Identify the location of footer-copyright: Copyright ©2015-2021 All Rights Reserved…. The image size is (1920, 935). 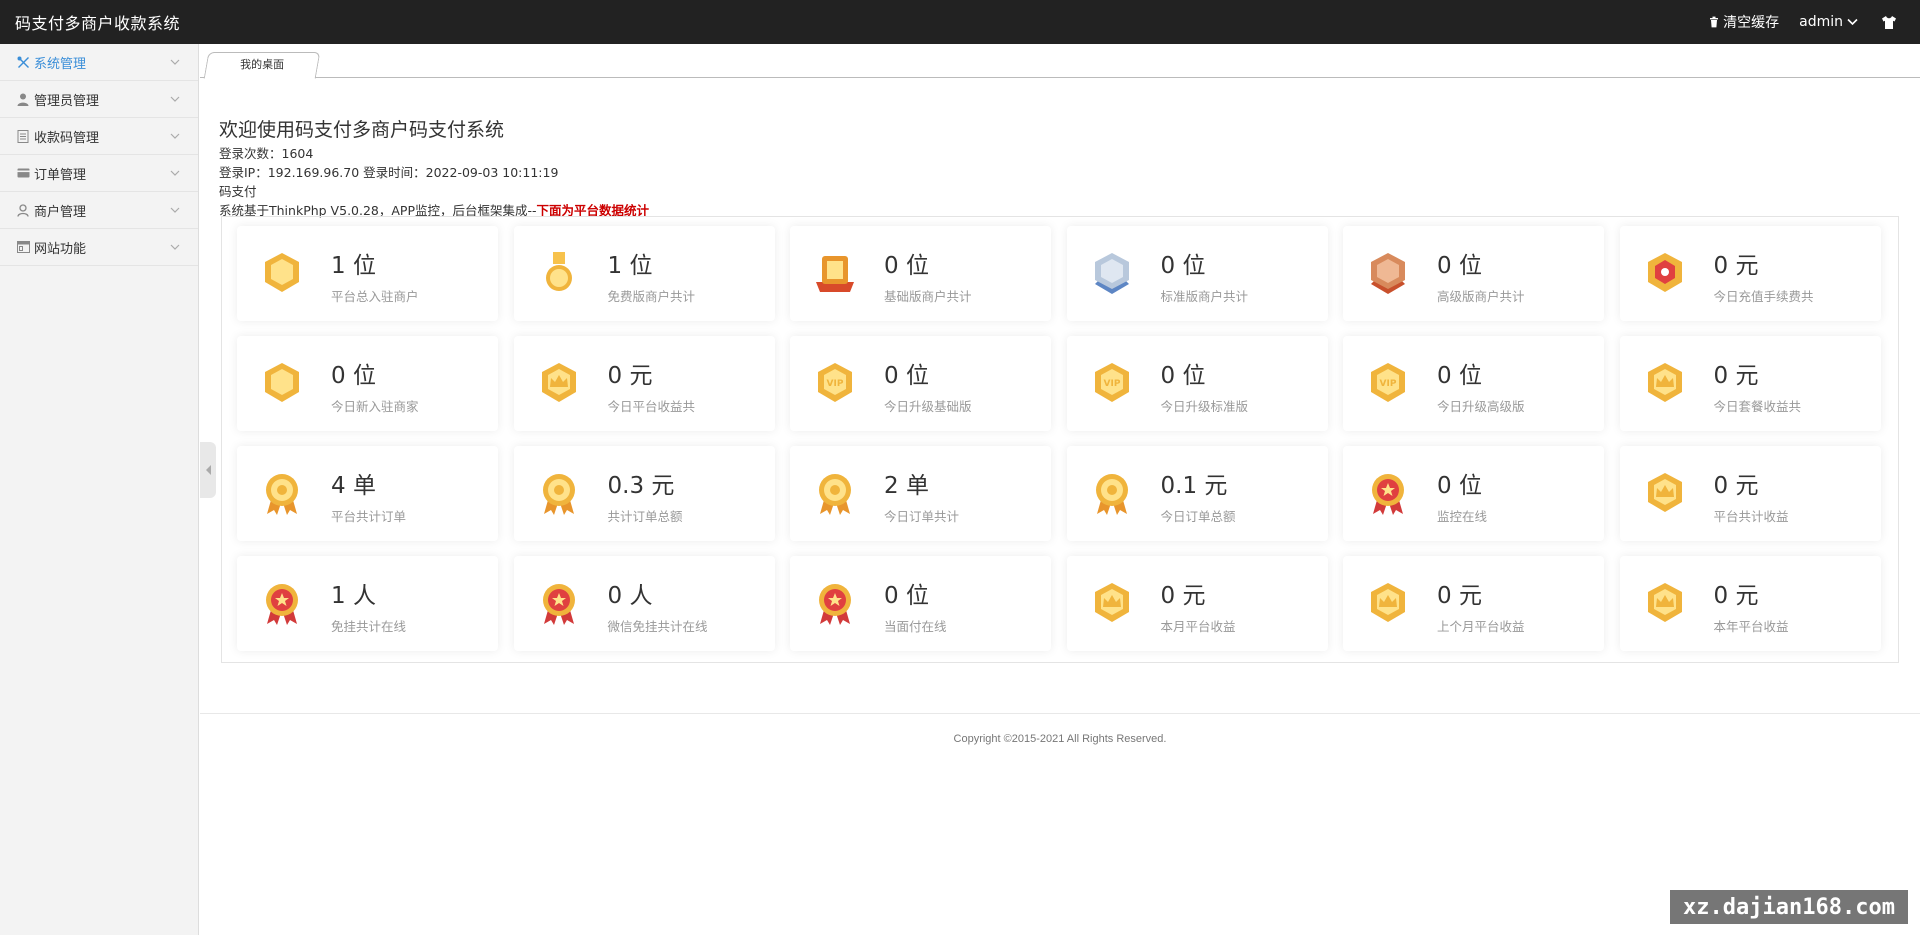
(1060, 739).